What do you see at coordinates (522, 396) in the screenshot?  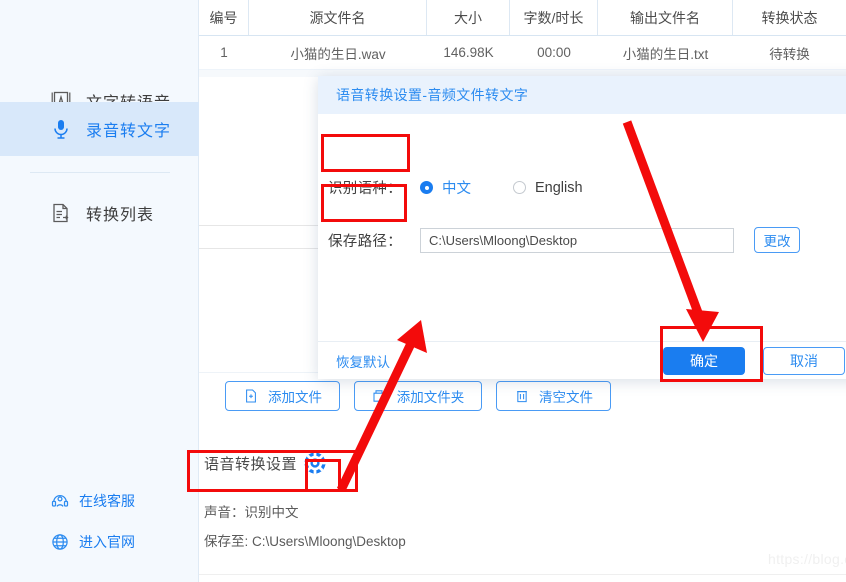 I see `trash-icon` at bounding box center [522, 396].